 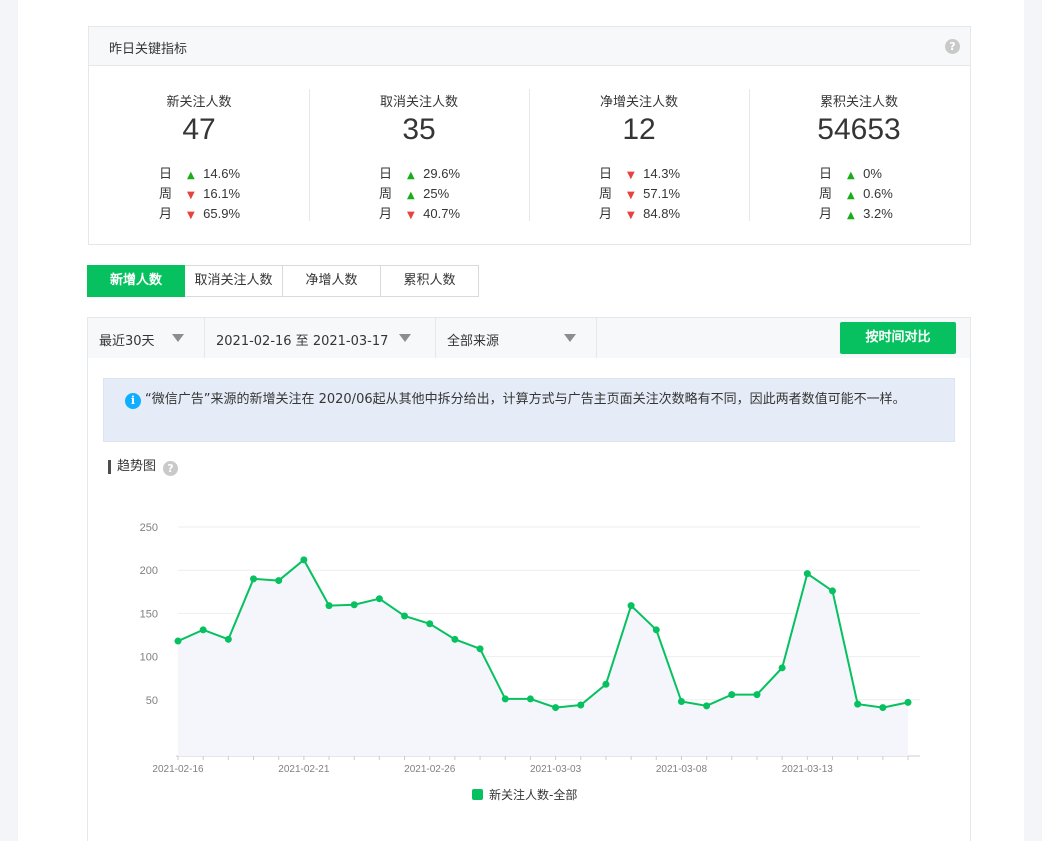 I want to click on metric-tabs: 新增人数 取消关注人数 净增人数 累积人数, so click(x=283, y=281).